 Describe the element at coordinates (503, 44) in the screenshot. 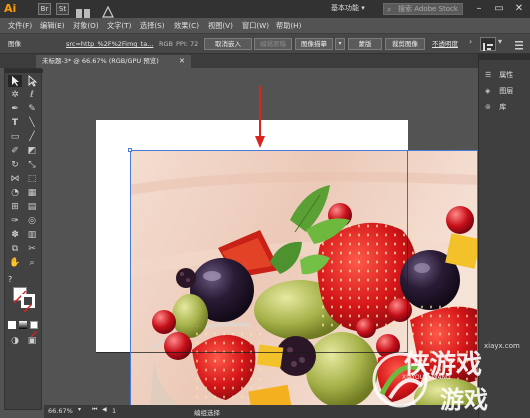

I see `align-dropdown-icon: ▾` at that location.